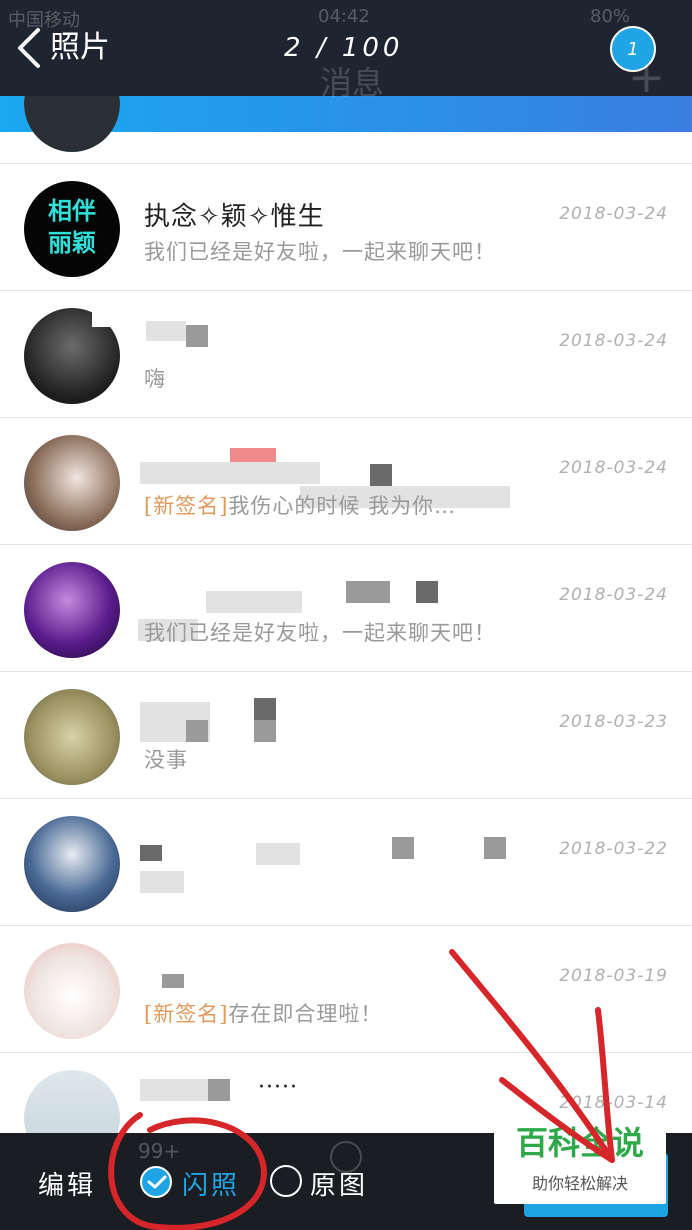 This screenshot has height=1230, width=692. Describe the element at coordinates (155, 379) in the screenshot. I see `message-preview: 嗨` at that location.